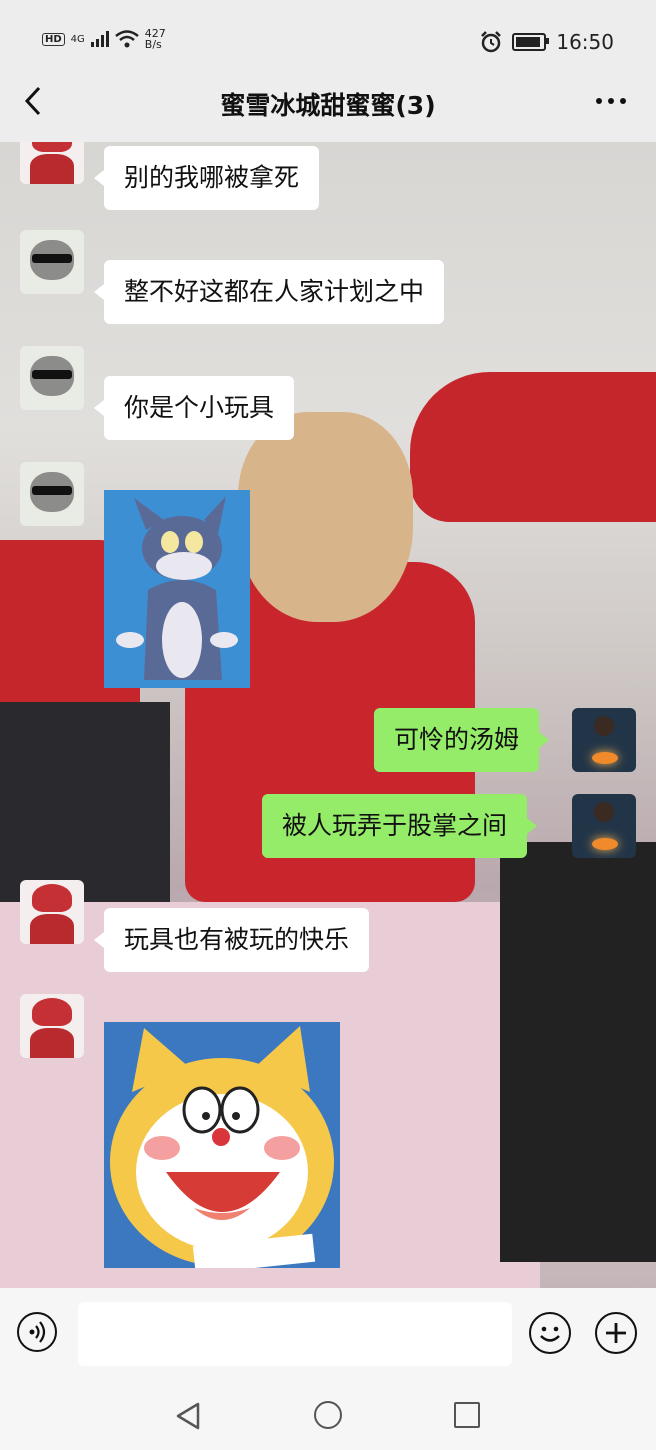 The height and width of the screenshot is (1450, 656). I want to click on chat-header: 蜜雪冰城甜蜜蜜(3), so click(328, 111).